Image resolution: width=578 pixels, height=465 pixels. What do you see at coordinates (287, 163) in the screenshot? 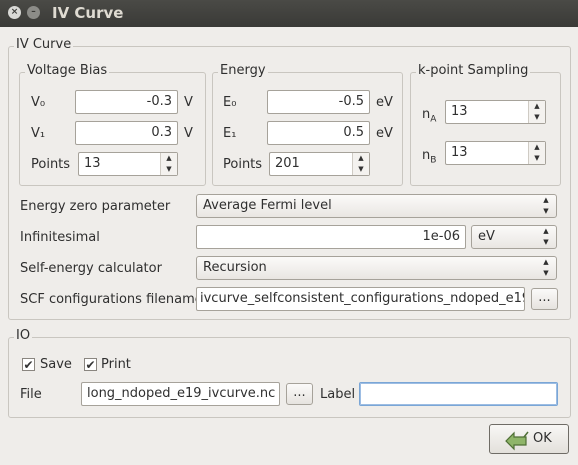
I see `energy-points-value: 201` at bounding box center [287, 163].